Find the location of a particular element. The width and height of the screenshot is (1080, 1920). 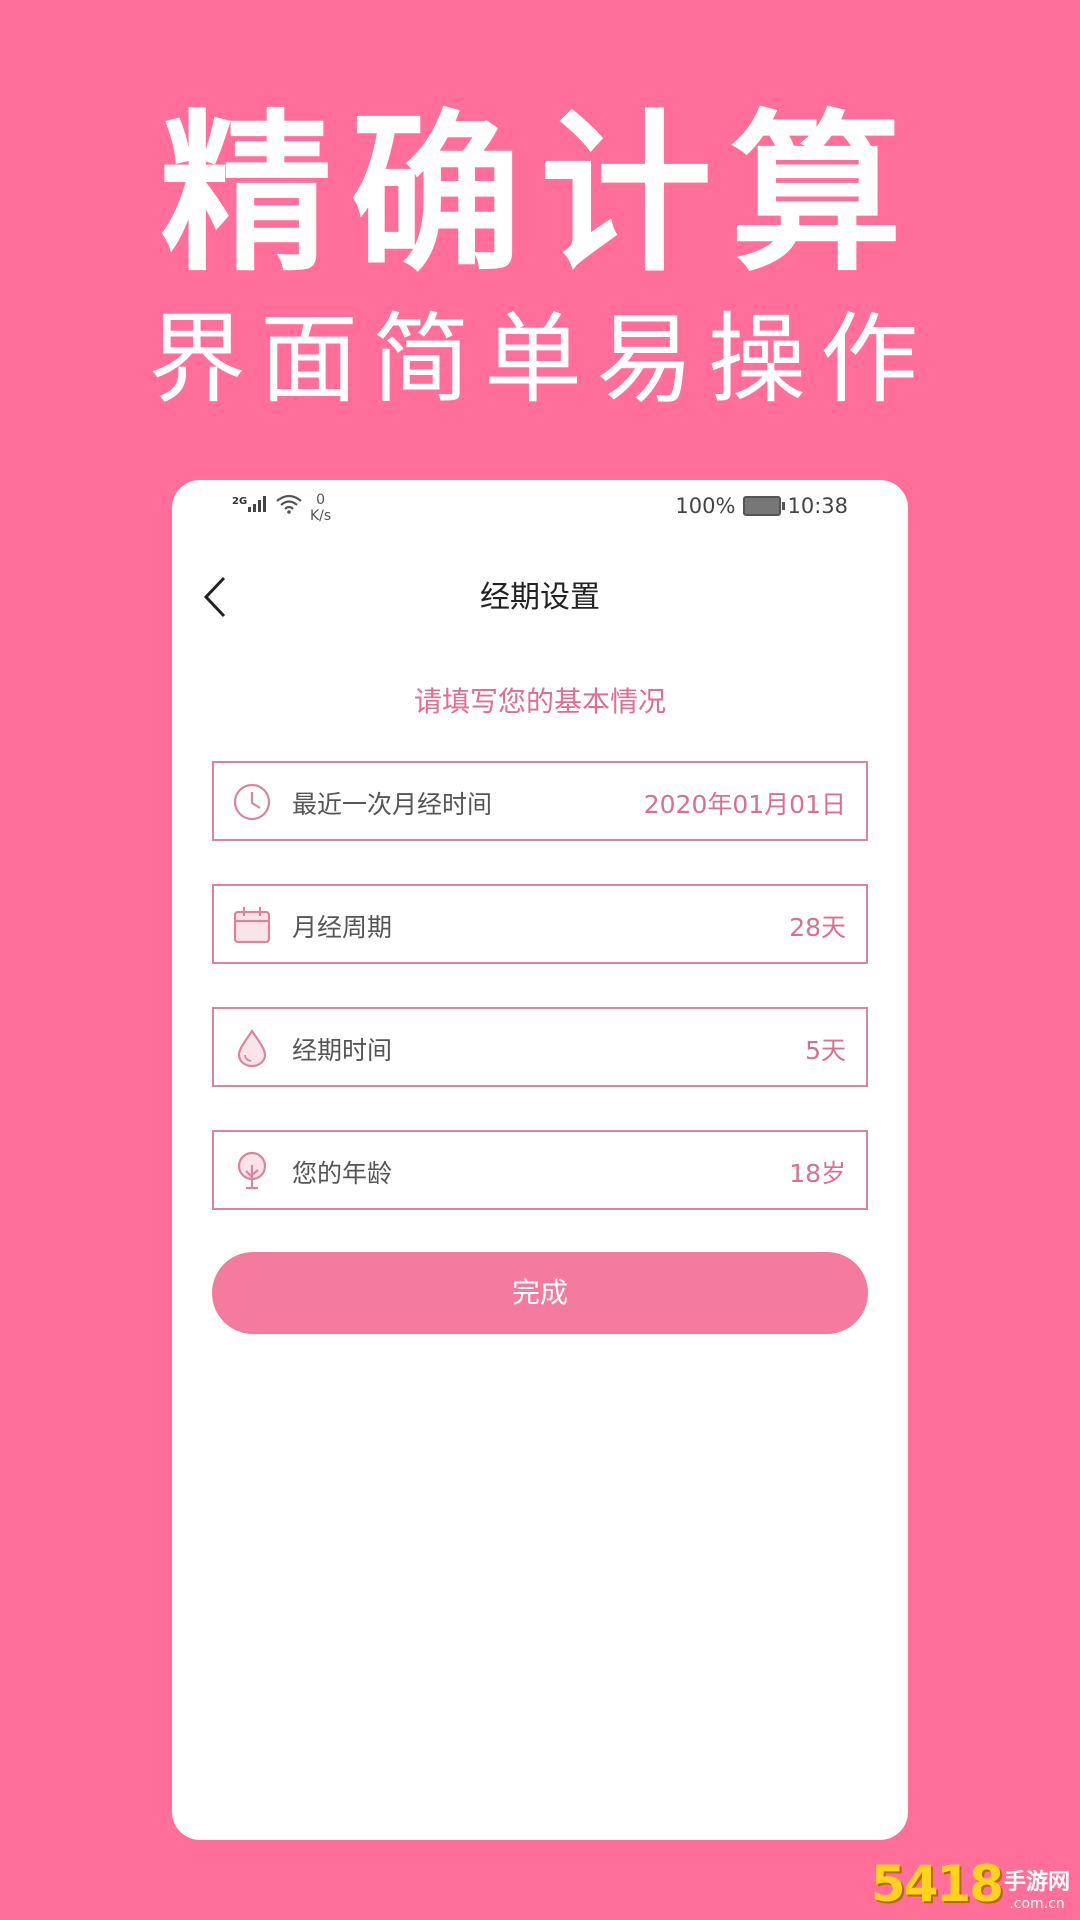

status-right: 100% 10:38 is located at coordinates (761, 506).